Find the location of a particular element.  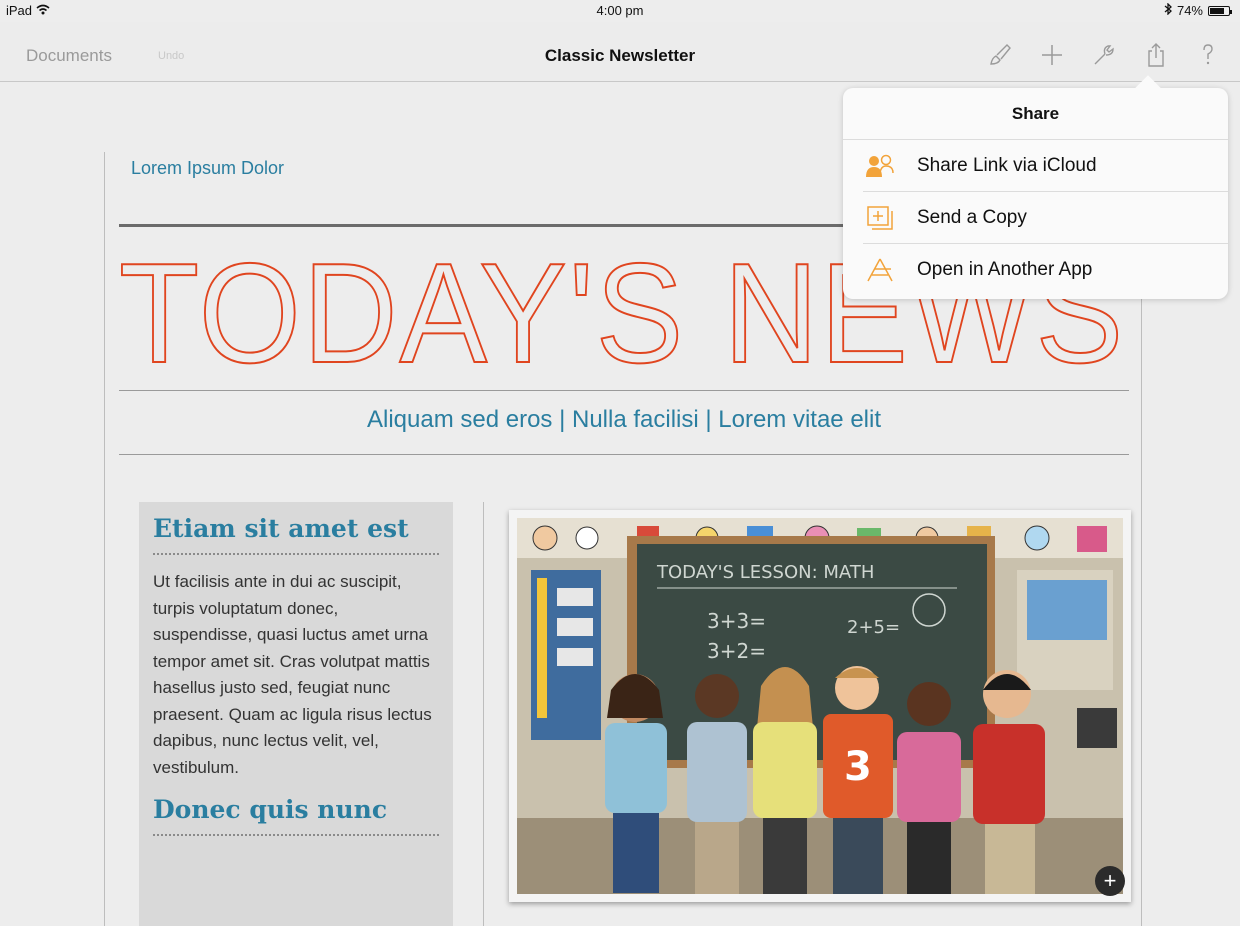

sidebar-heading-1: Etiam sit amet est is located at coordinates (296, 528).